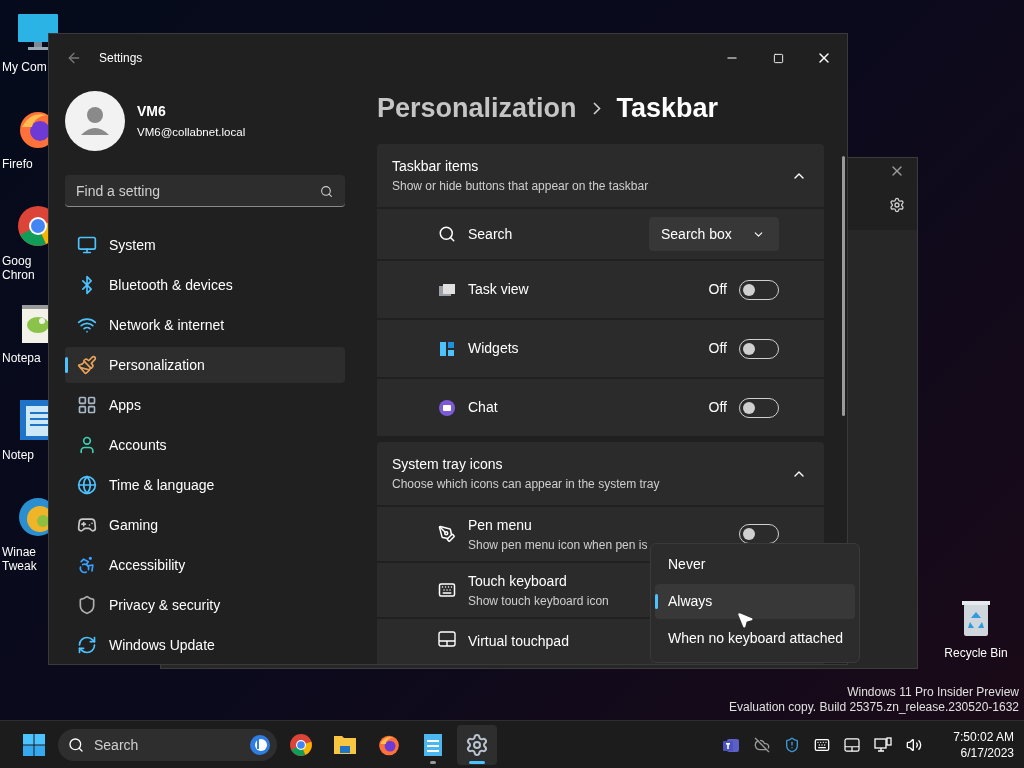  What do you see at coordinates (755, 638) in the screenshot?
I see `menu-item: When no keyboard attached` at bounding box center [755, 638].